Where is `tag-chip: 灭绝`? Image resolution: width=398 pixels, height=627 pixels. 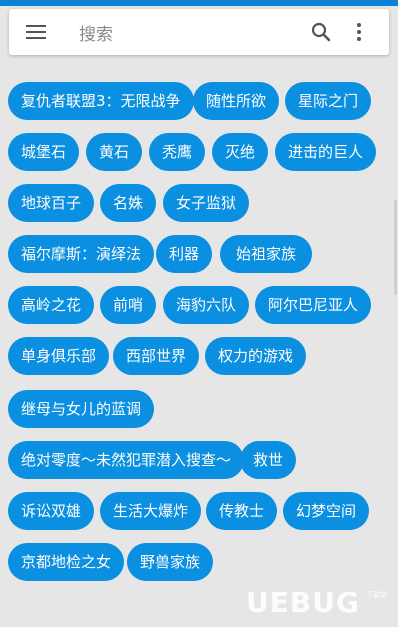
tag-chip: 灭绝 is located at coordinates (240, 152).